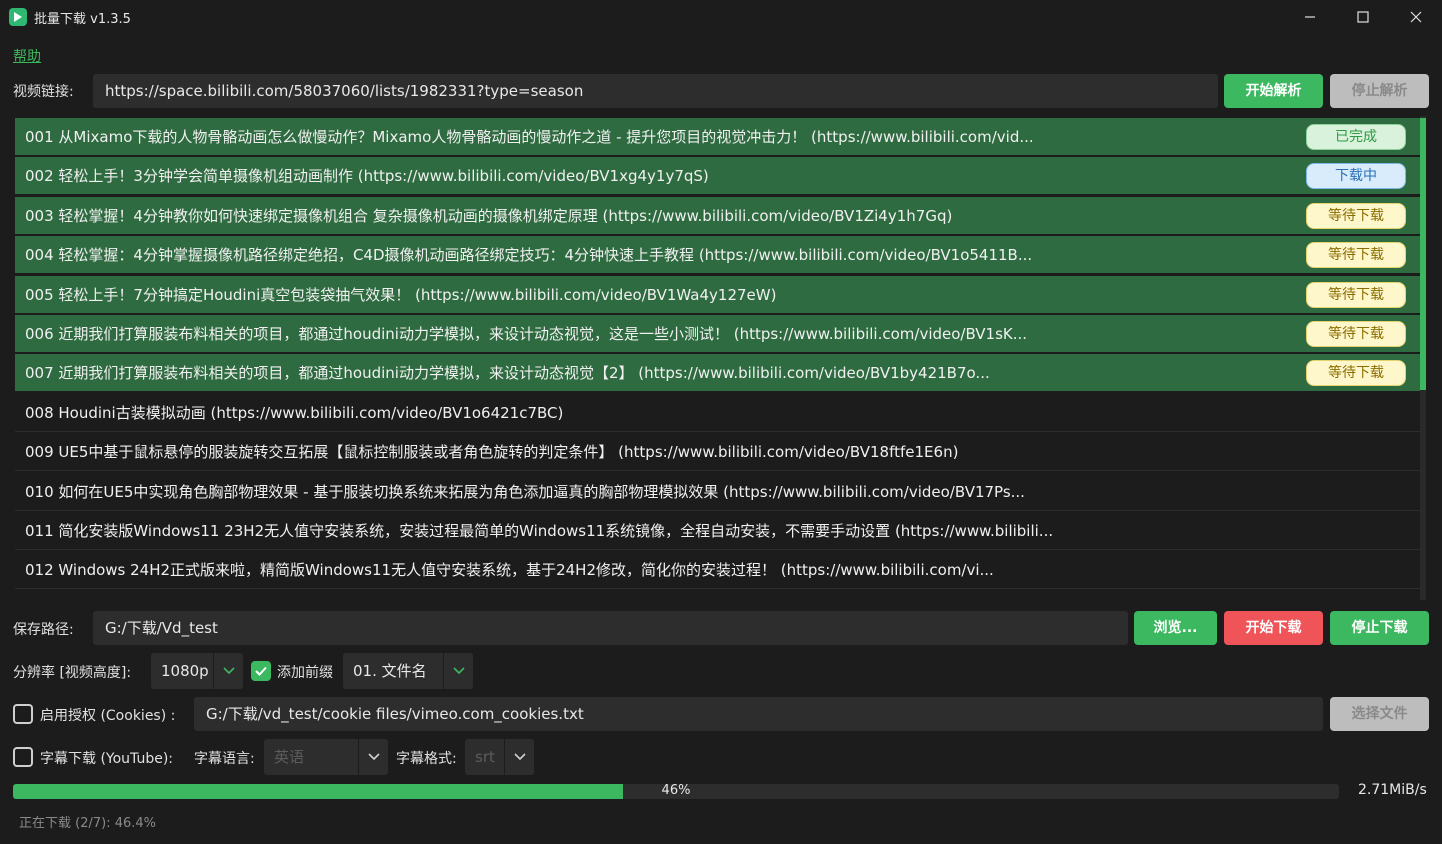 This screenshot has height=844, width=1442. Describe the element at coordinates (1310, 17) in the screenshot. I see `minimize-button` at that location.